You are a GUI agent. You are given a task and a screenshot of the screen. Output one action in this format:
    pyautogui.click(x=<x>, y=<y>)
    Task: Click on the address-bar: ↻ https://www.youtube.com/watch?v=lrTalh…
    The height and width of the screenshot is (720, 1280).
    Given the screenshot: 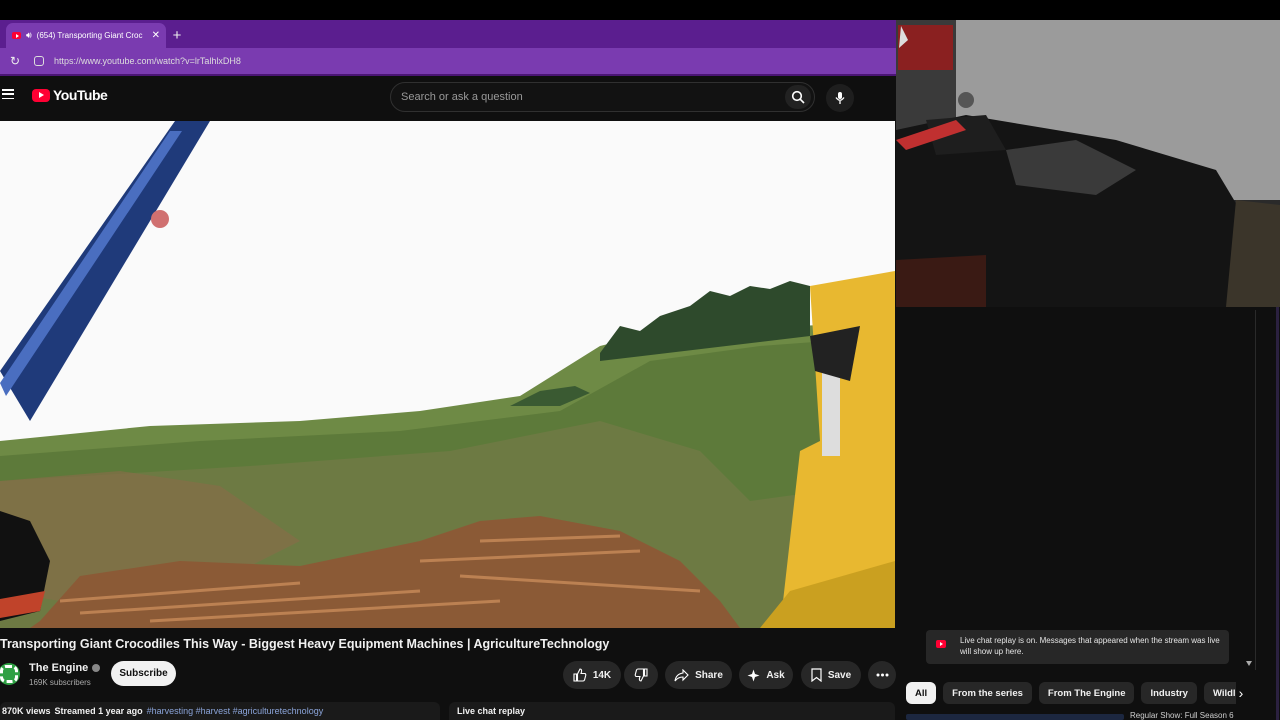 What is the action you would take?
    pyautogui.click(x=448, y=62)
    